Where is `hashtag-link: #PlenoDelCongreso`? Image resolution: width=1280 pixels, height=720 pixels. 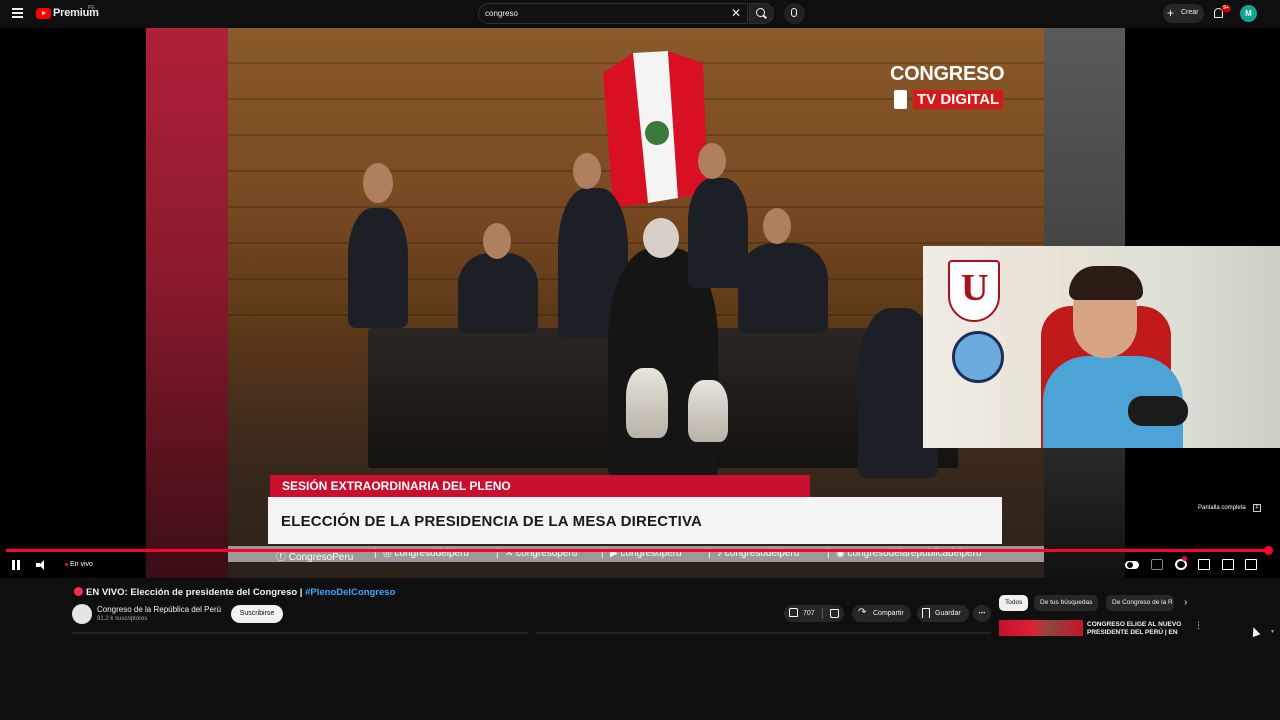 hashtag-link: #PlenoDelCongreso is located at coordinates (350, 592).